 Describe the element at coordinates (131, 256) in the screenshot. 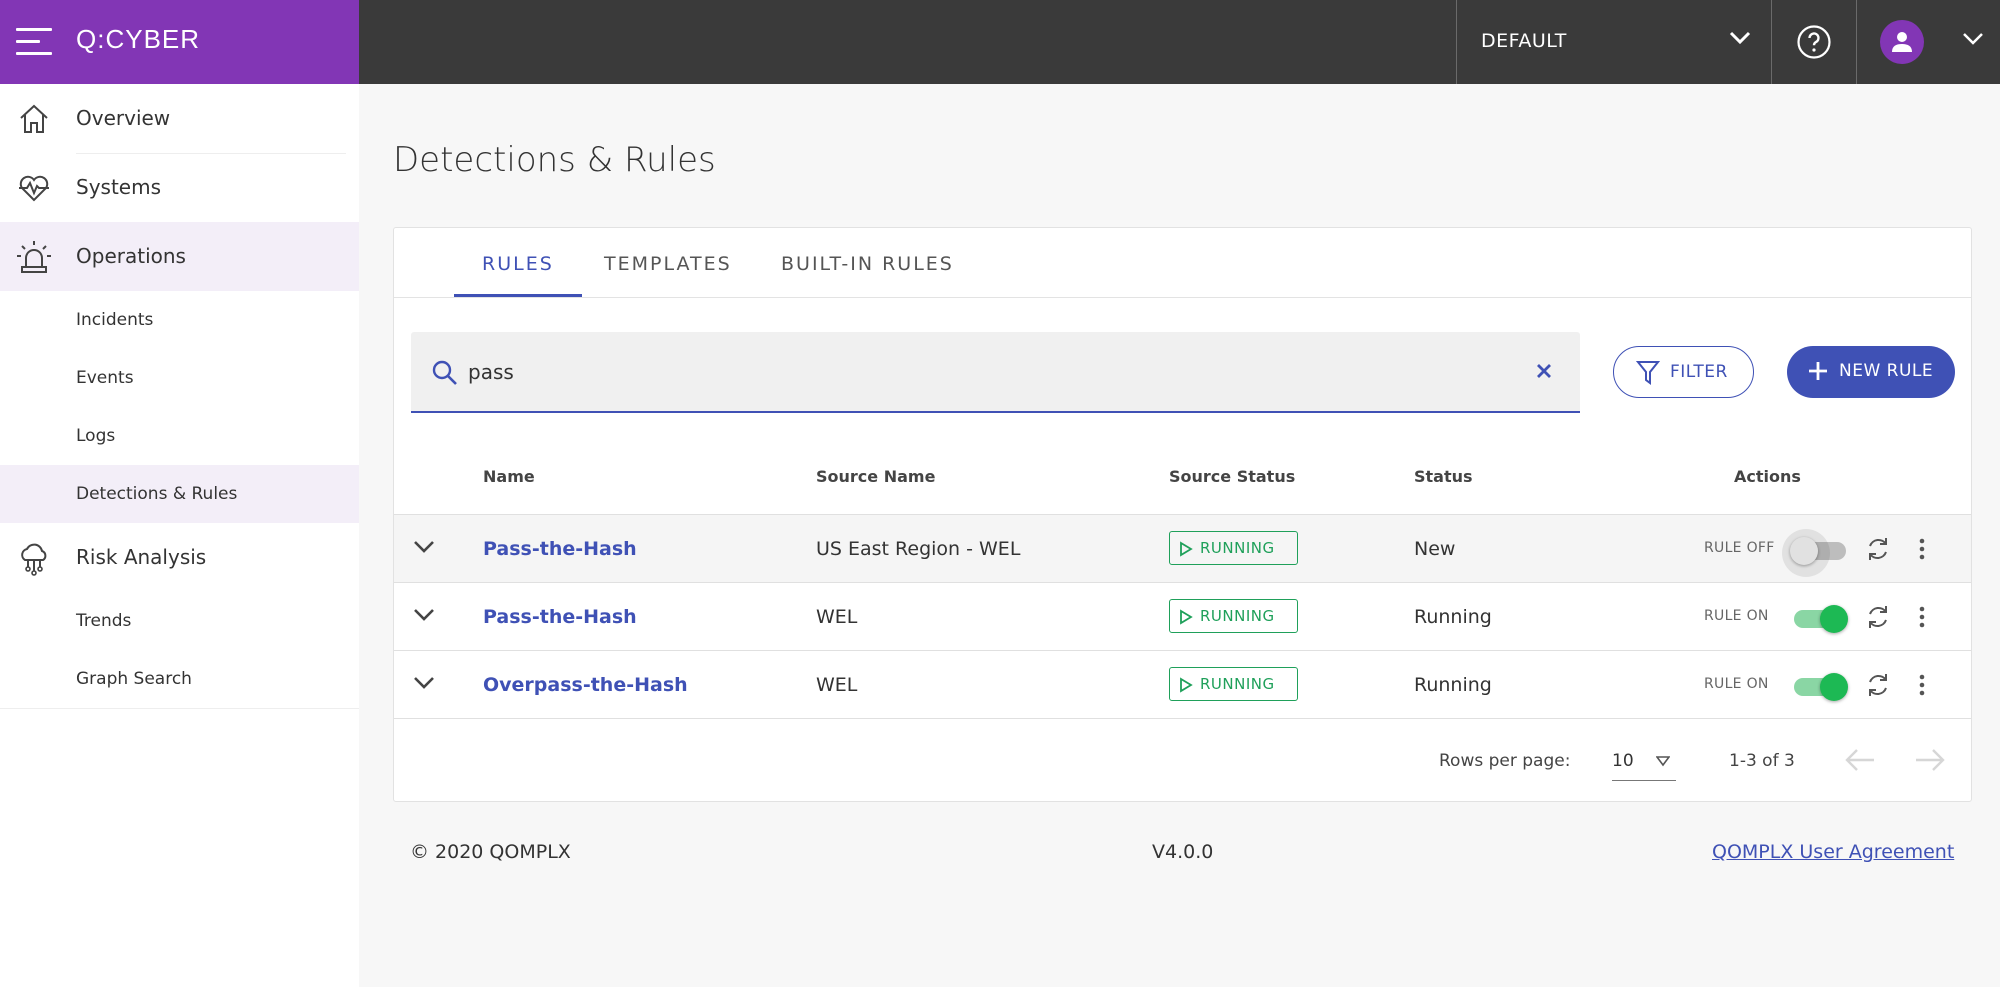

I see `sidebar-item-label: Operations` at that location.